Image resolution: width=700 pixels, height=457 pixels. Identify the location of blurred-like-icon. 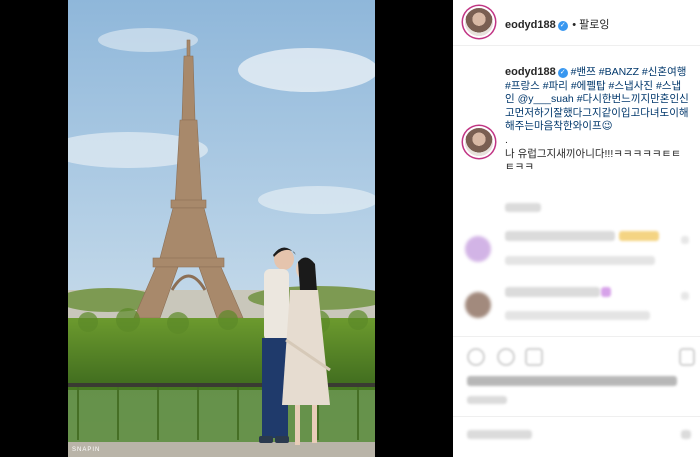
(685, 240).